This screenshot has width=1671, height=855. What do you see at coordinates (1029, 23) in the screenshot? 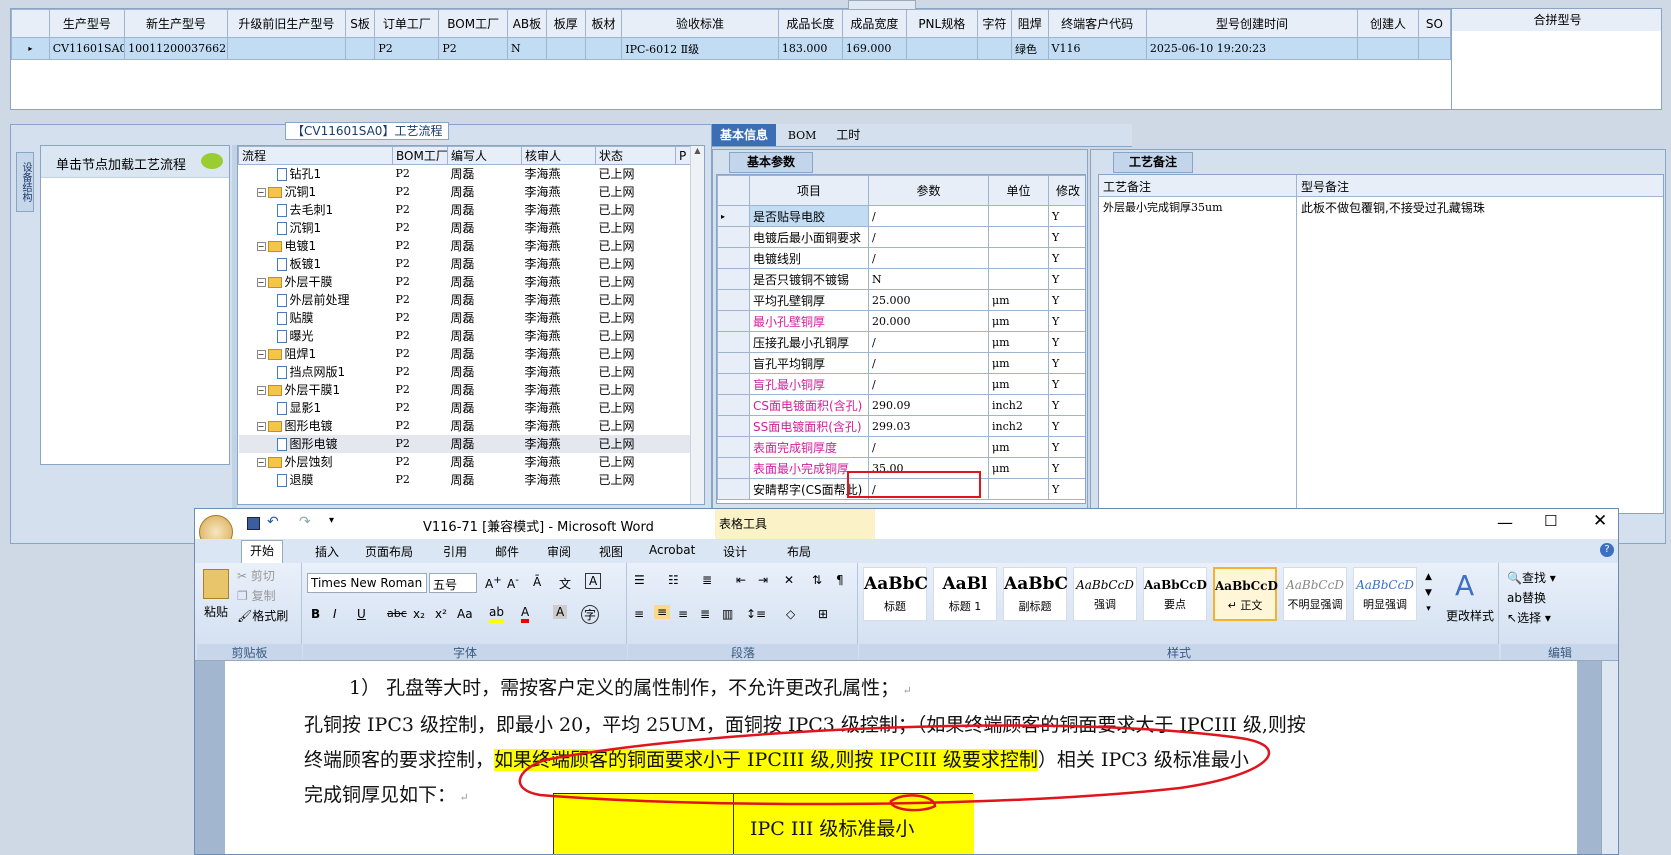
I see `column-header: 阻焊` at bounding box center [1029, 23].